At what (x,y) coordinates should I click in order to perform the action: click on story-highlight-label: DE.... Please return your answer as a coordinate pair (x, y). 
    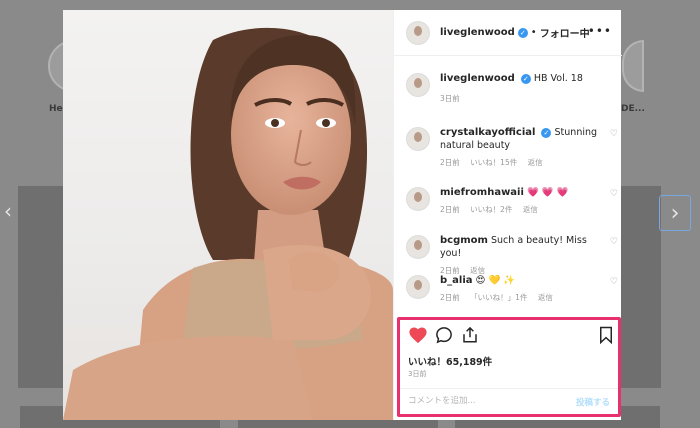
    Looking at the image, I should click on (633, 109).